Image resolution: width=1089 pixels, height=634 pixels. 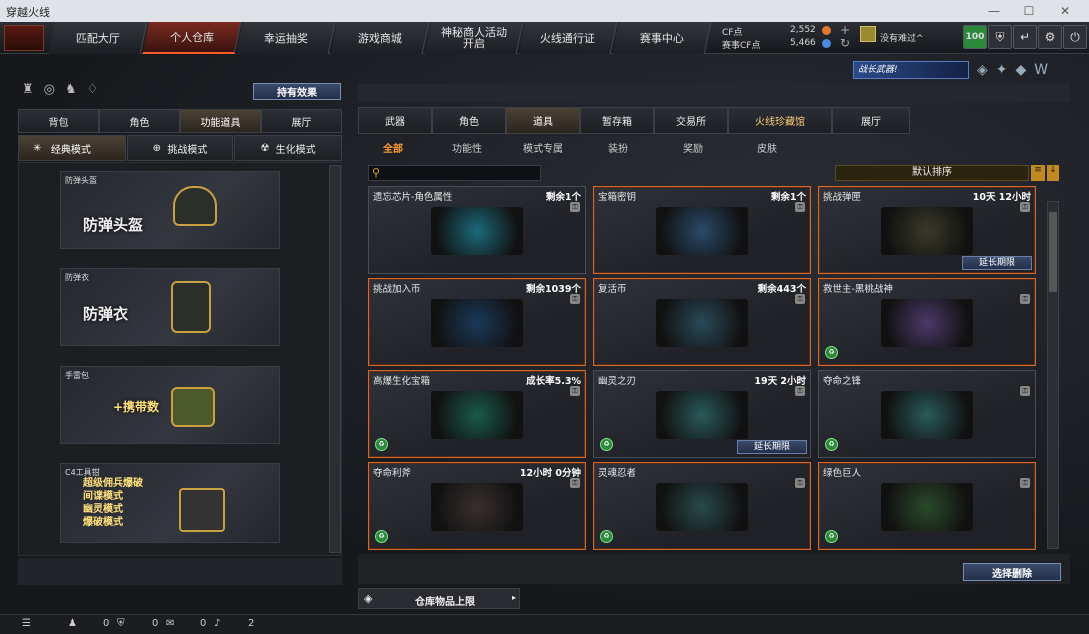 I want to click on subtab-reward: 奖励, so click(x=693, y=147).